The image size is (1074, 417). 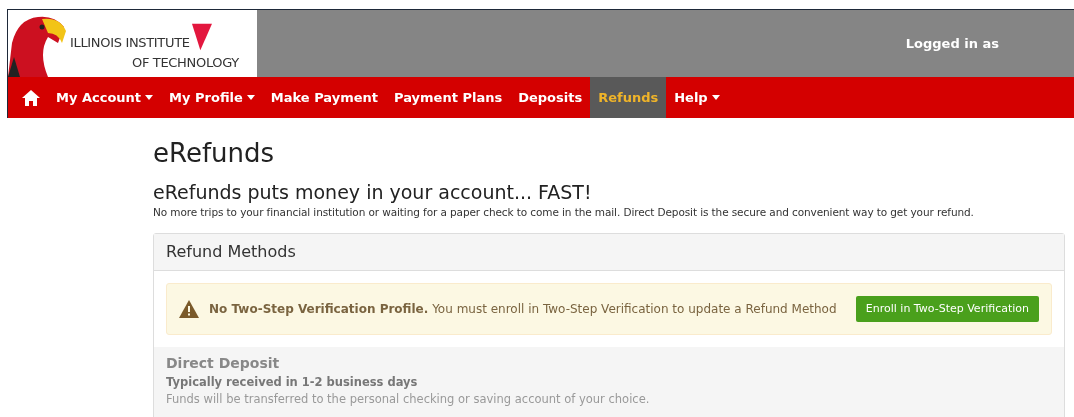 I want to click on alert-message: No Two-Step Verification Profile. You must enroll in Two-Step Verification to update a Refund Method, so click(x=523, y=309).